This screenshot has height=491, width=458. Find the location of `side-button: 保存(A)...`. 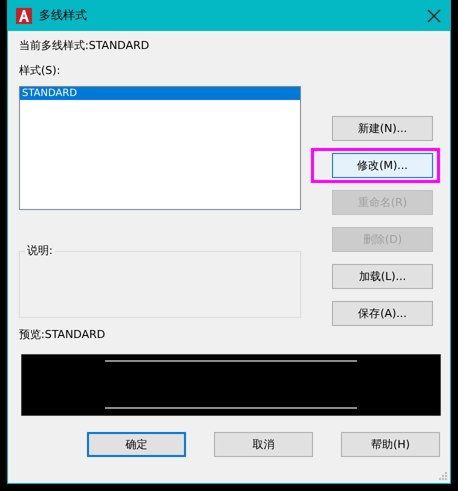

side-button: 保存(A)... is located at coordinates (382, 313).